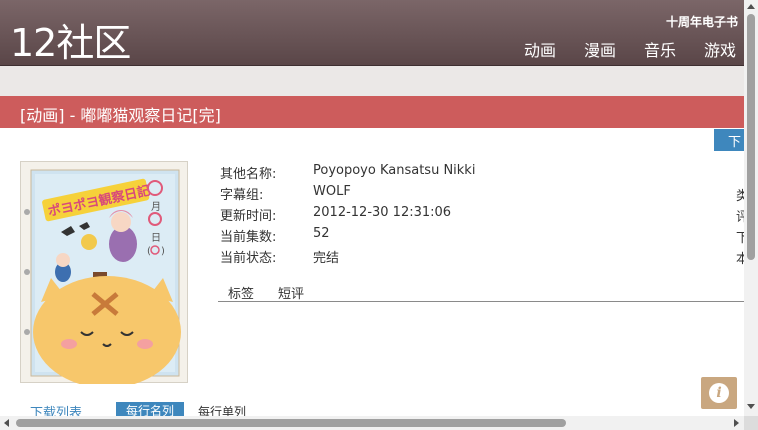  I want to click on info-value: 2012-12-30 12:31:06, so click(382, 212).